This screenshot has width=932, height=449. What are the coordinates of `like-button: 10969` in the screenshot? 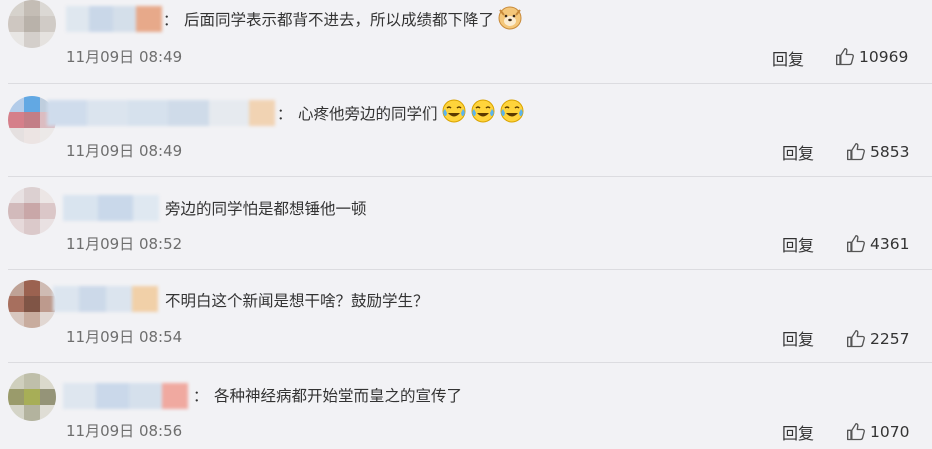 It's located at (871, 57).